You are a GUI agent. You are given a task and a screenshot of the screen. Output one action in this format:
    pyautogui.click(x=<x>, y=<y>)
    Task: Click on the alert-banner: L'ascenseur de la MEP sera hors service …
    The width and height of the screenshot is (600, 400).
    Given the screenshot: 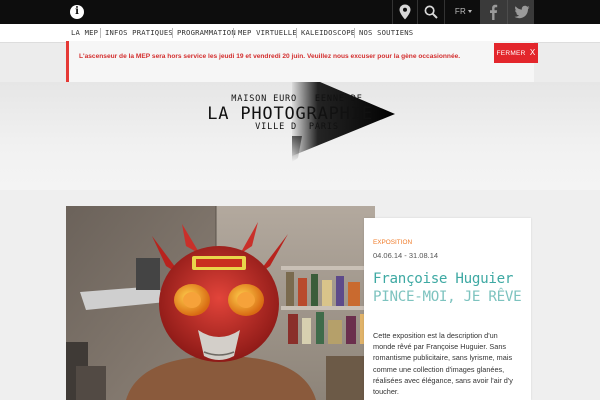 What is the action you would take?
    pyautogui.click(x=302, y=61)
    